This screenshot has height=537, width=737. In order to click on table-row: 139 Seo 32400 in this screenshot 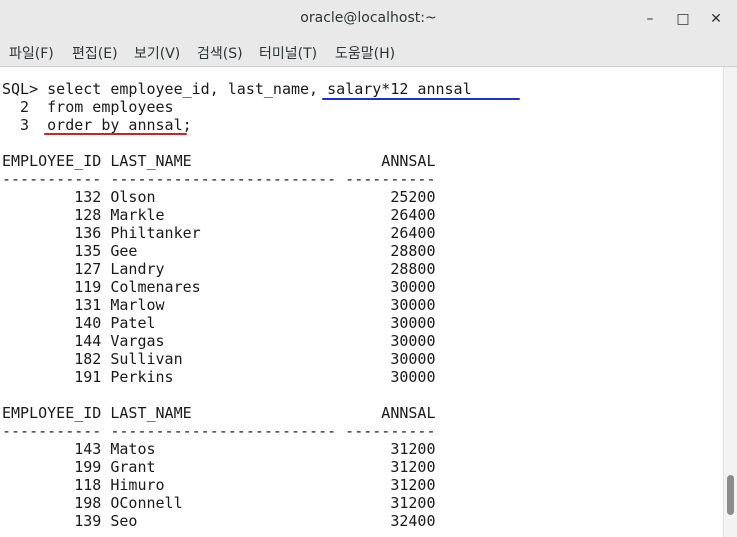, I will do `click(219, 521)`.